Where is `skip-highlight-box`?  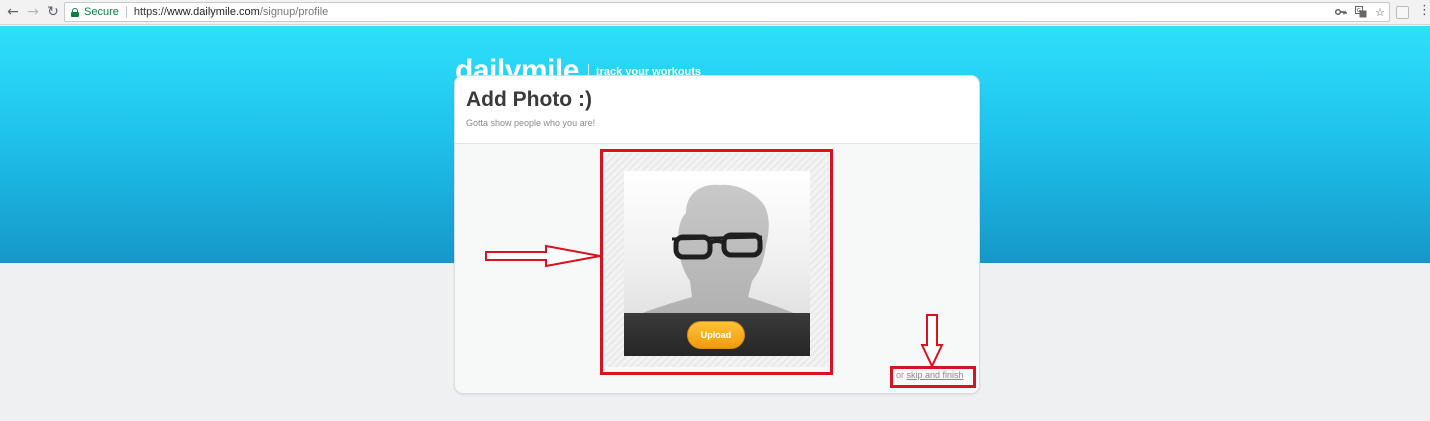
skip-highlight-box is located at coordinates (933, 377).